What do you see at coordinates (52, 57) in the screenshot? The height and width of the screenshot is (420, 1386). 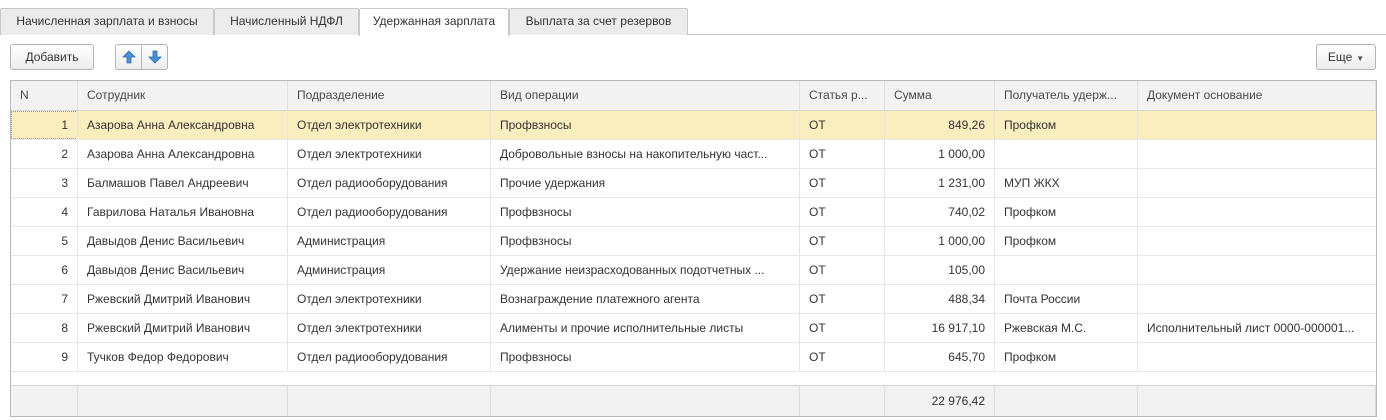 I see `add-button: Добавить` at bounding box center [52, 57].